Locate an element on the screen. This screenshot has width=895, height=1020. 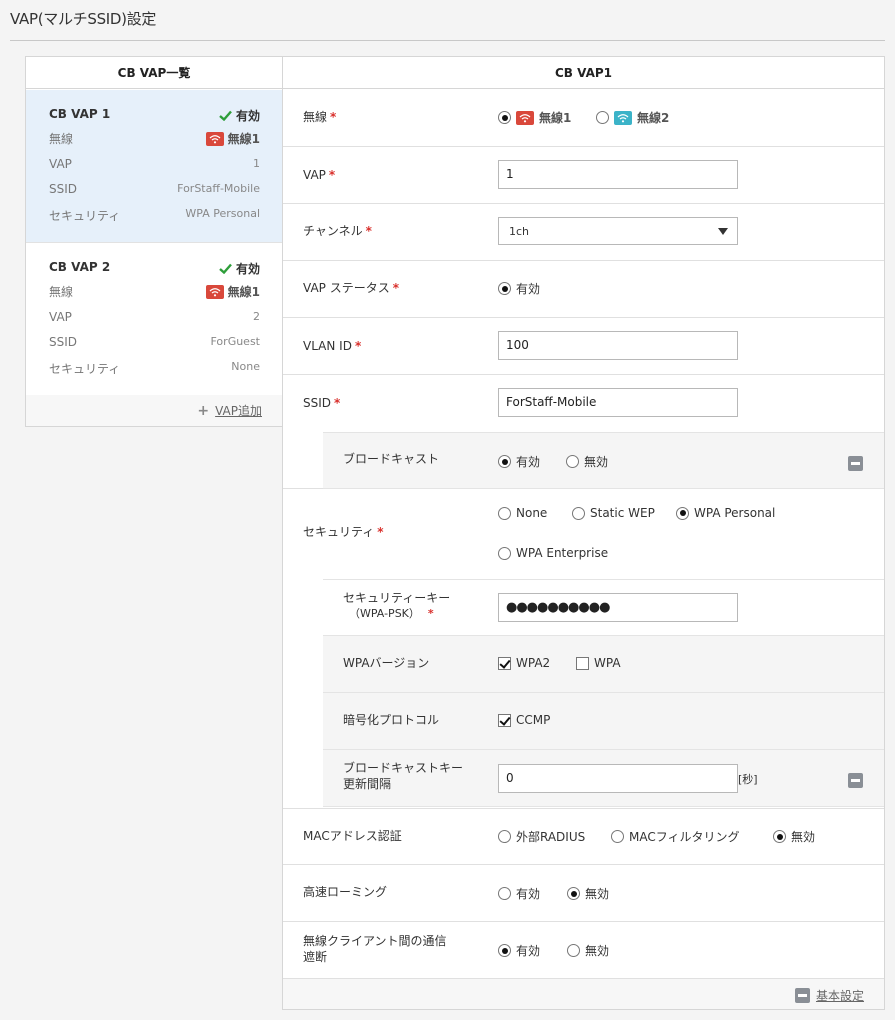
broadcast-option-disabled: 無効 is located at coordinates (587, 461).